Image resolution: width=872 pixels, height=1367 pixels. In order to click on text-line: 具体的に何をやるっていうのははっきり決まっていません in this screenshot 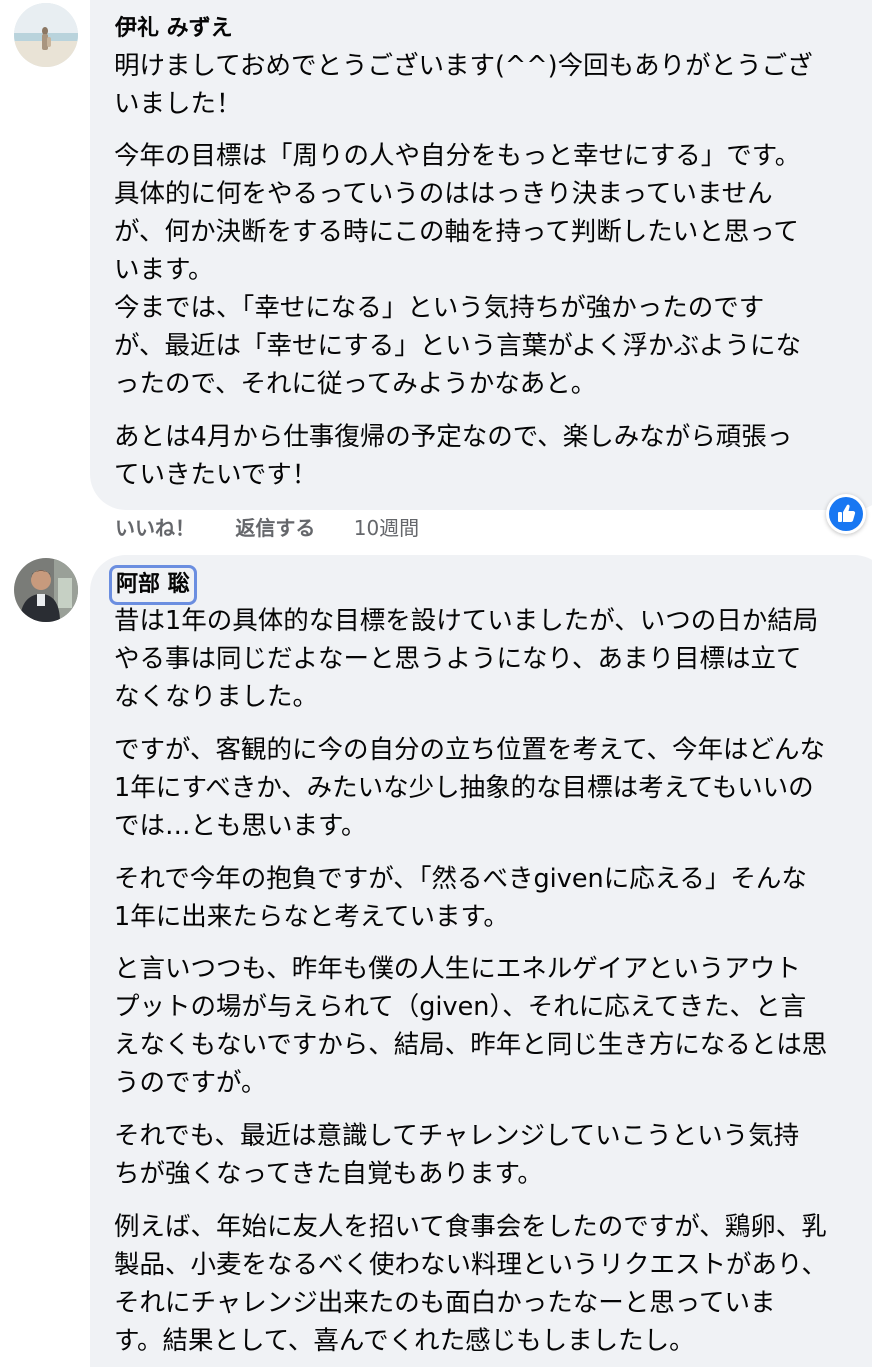, I will do `click(443, 194)`.